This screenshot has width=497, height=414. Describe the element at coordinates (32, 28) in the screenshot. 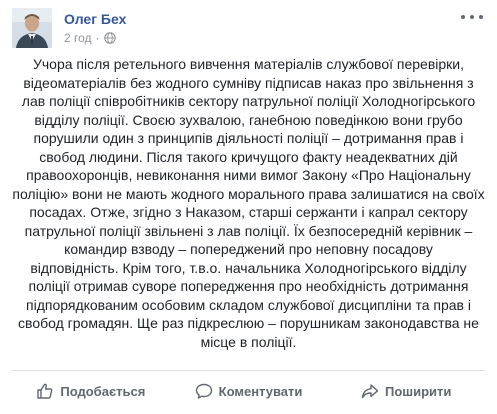

I see `author-avatar` at that location.